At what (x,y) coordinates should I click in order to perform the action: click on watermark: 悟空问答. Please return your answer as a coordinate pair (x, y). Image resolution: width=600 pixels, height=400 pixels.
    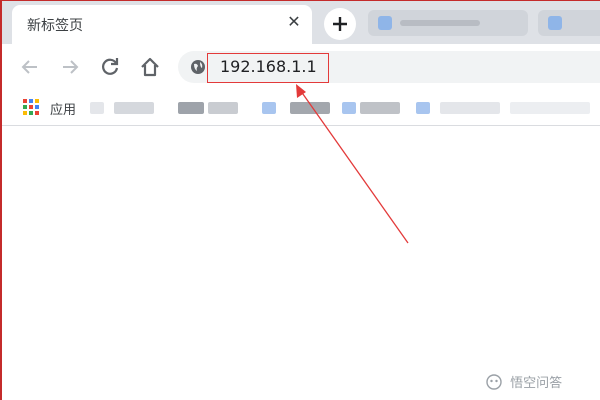
    Looking at the image, I should click on (524, 381).